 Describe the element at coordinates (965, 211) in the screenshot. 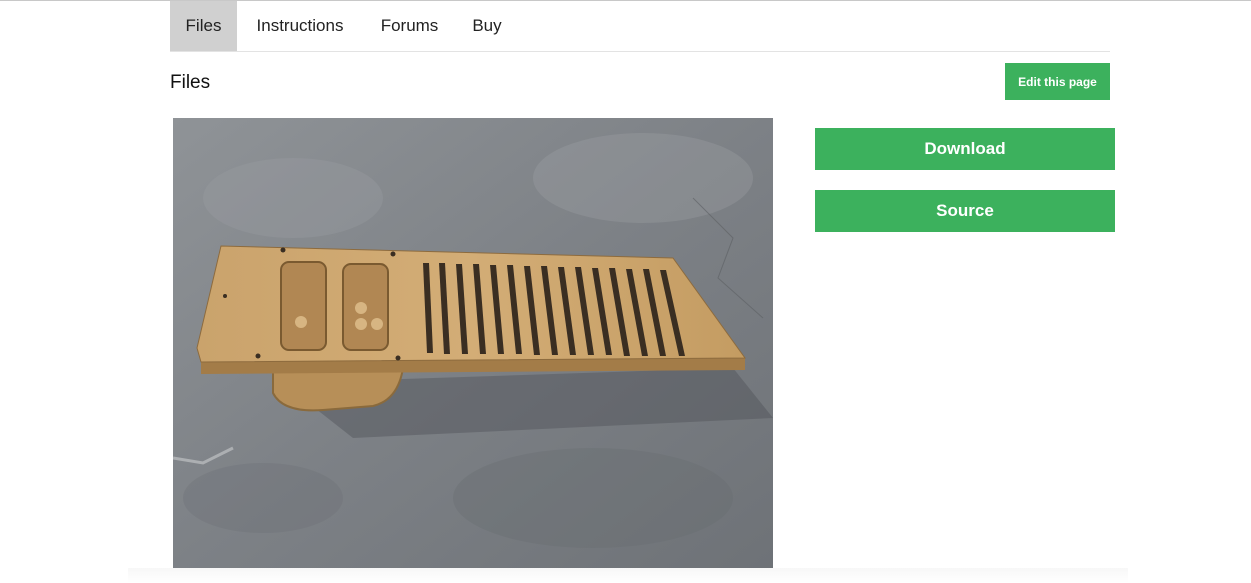

I see `source-button: Source` at that location.